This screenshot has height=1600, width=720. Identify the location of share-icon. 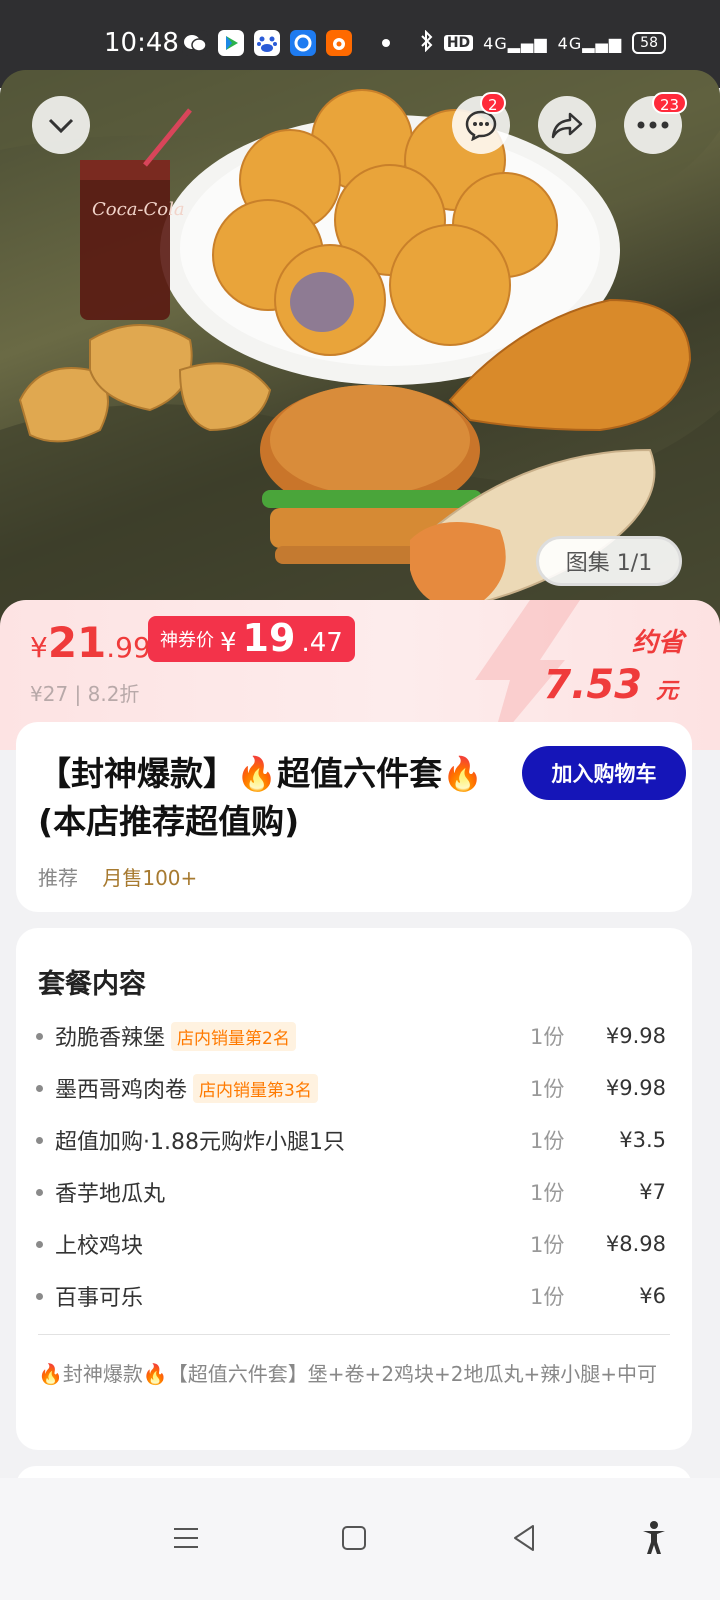
(567, 125).